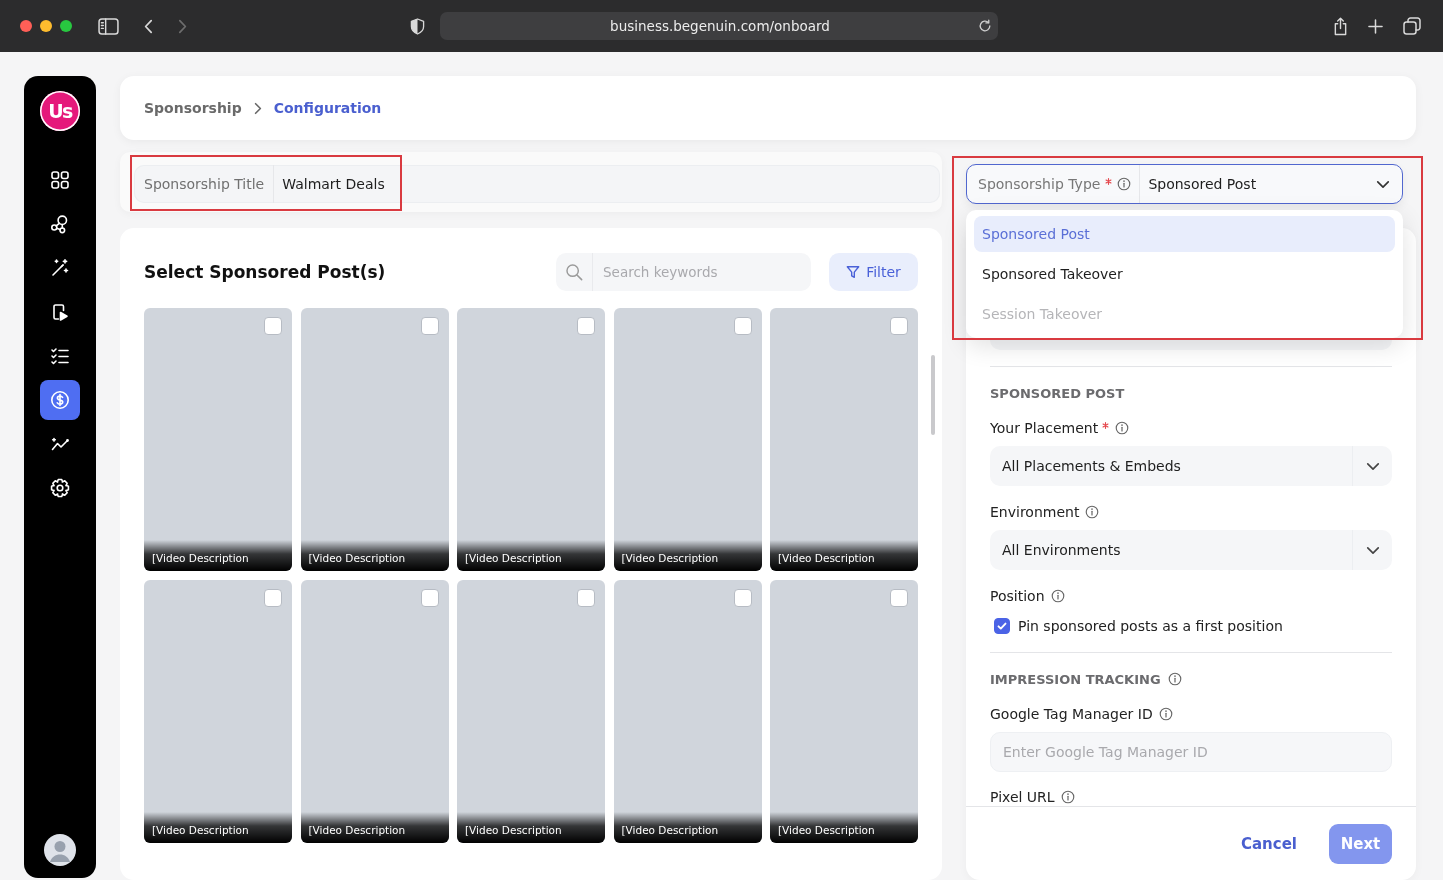  What do you see at coordinates (60, 268) in the screenshot?
I see `magic-wand-icon` at bounding box center [60, 268].